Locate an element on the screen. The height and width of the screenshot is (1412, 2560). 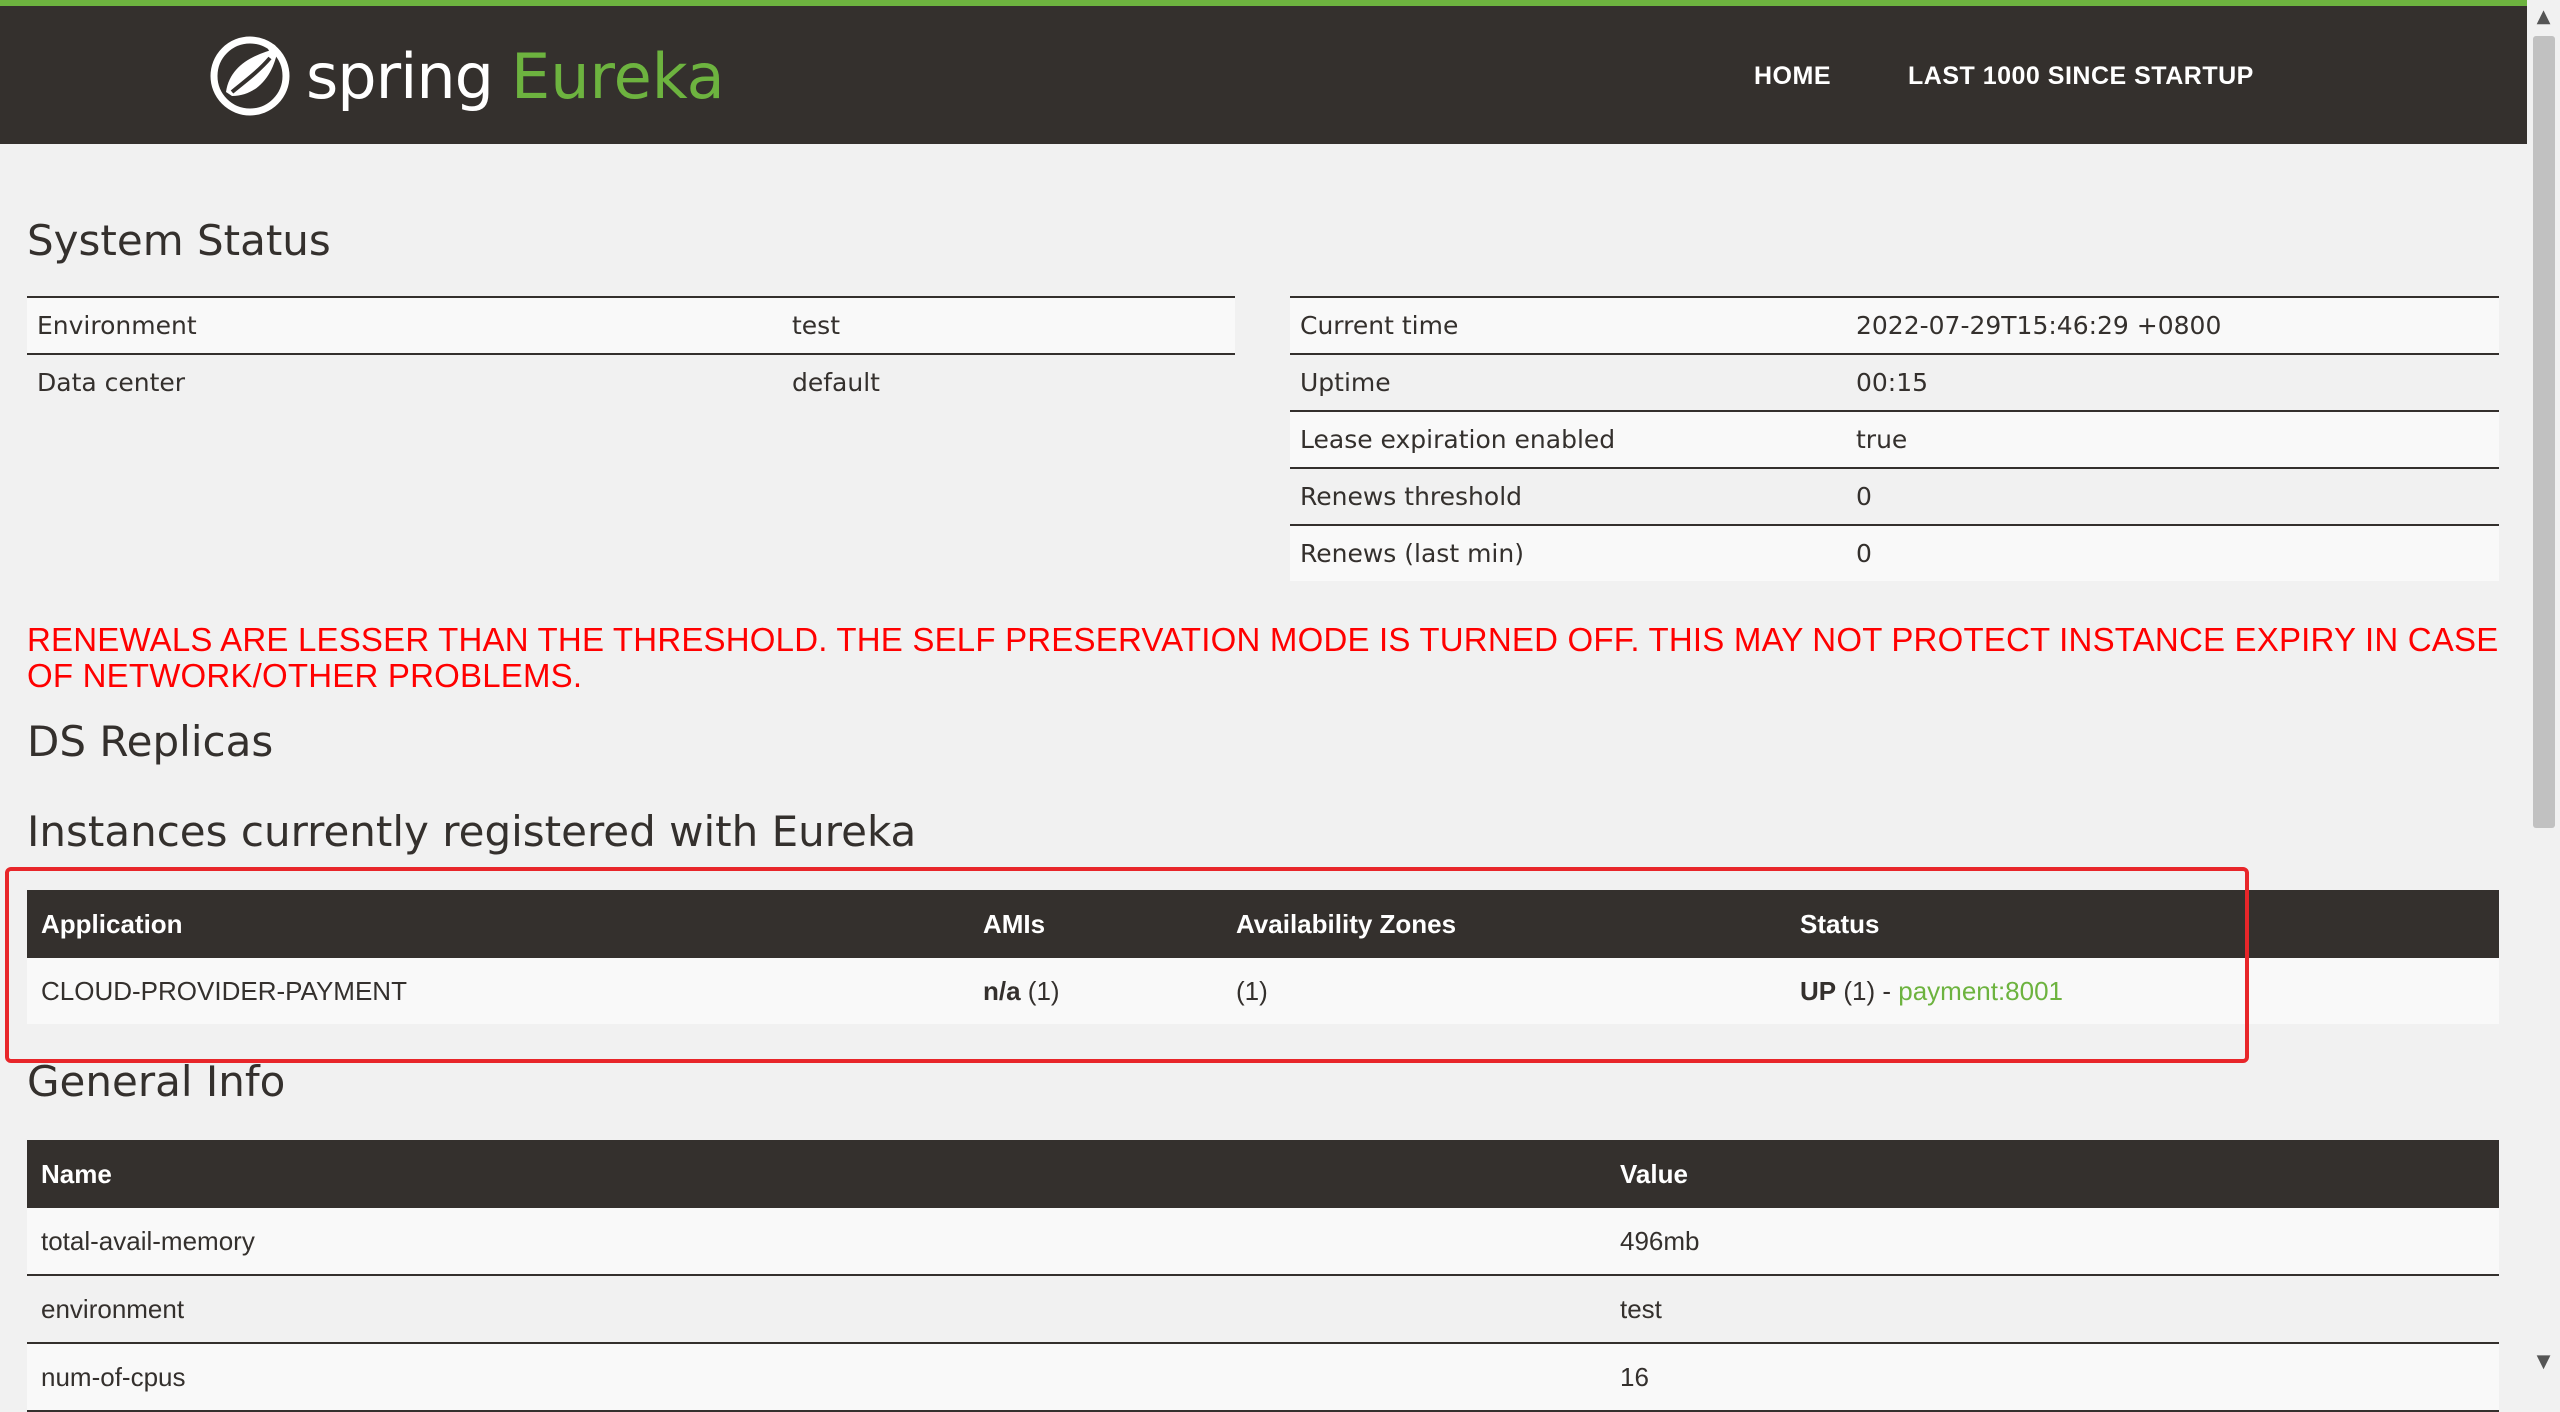
scroll-up-arrow-icon: ▲ is located at coordinates (2543, 16).